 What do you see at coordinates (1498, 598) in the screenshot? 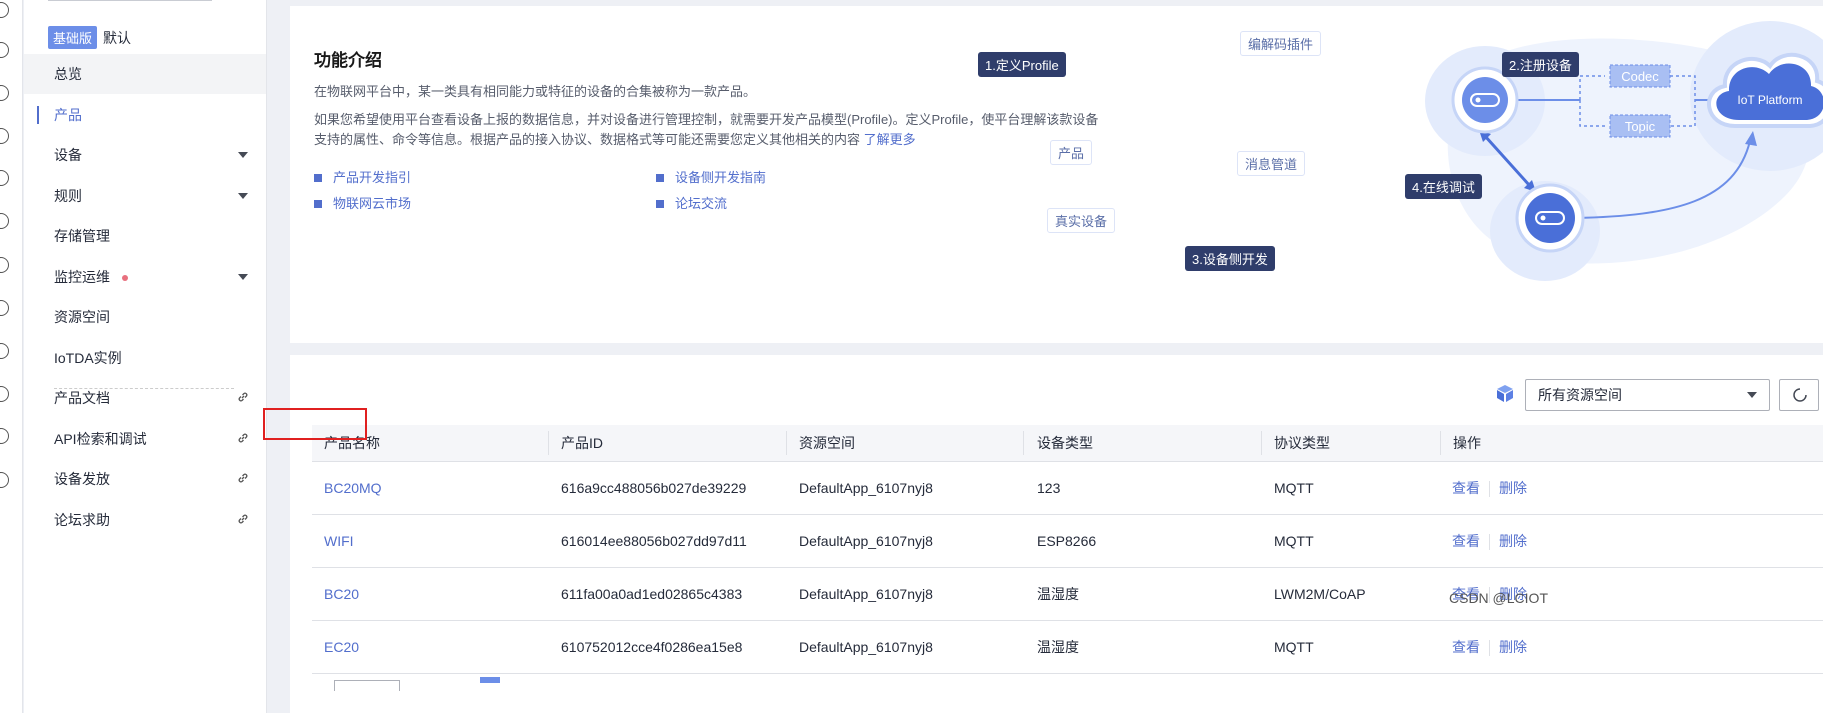
I see `watermark: CSDN @LCIOT` at bounding box center [1498, 598].